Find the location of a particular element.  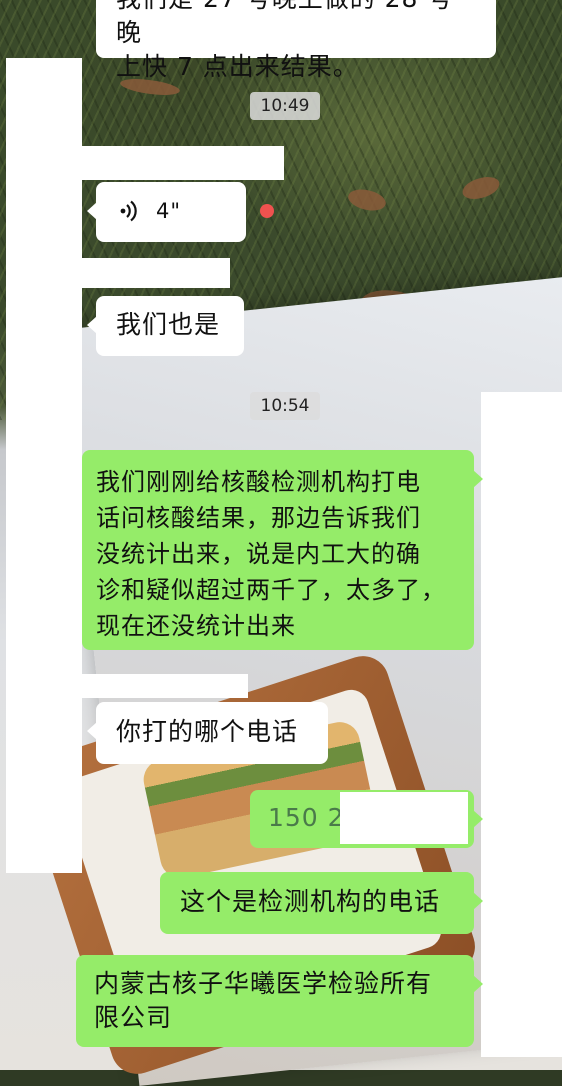

message-sent: 这个是检测机构的电话 is located at coordinates (321, 903).